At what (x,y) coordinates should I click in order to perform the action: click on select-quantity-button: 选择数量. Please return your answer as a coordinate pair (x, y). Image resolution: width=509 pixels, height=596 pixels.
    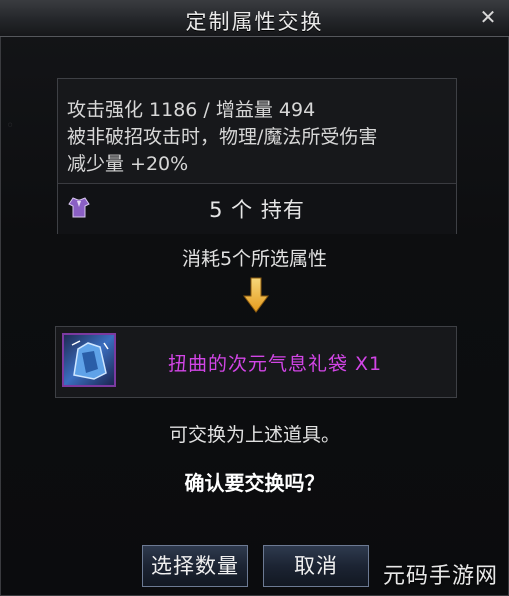
    Looking at the image, I should click on (195, 566).